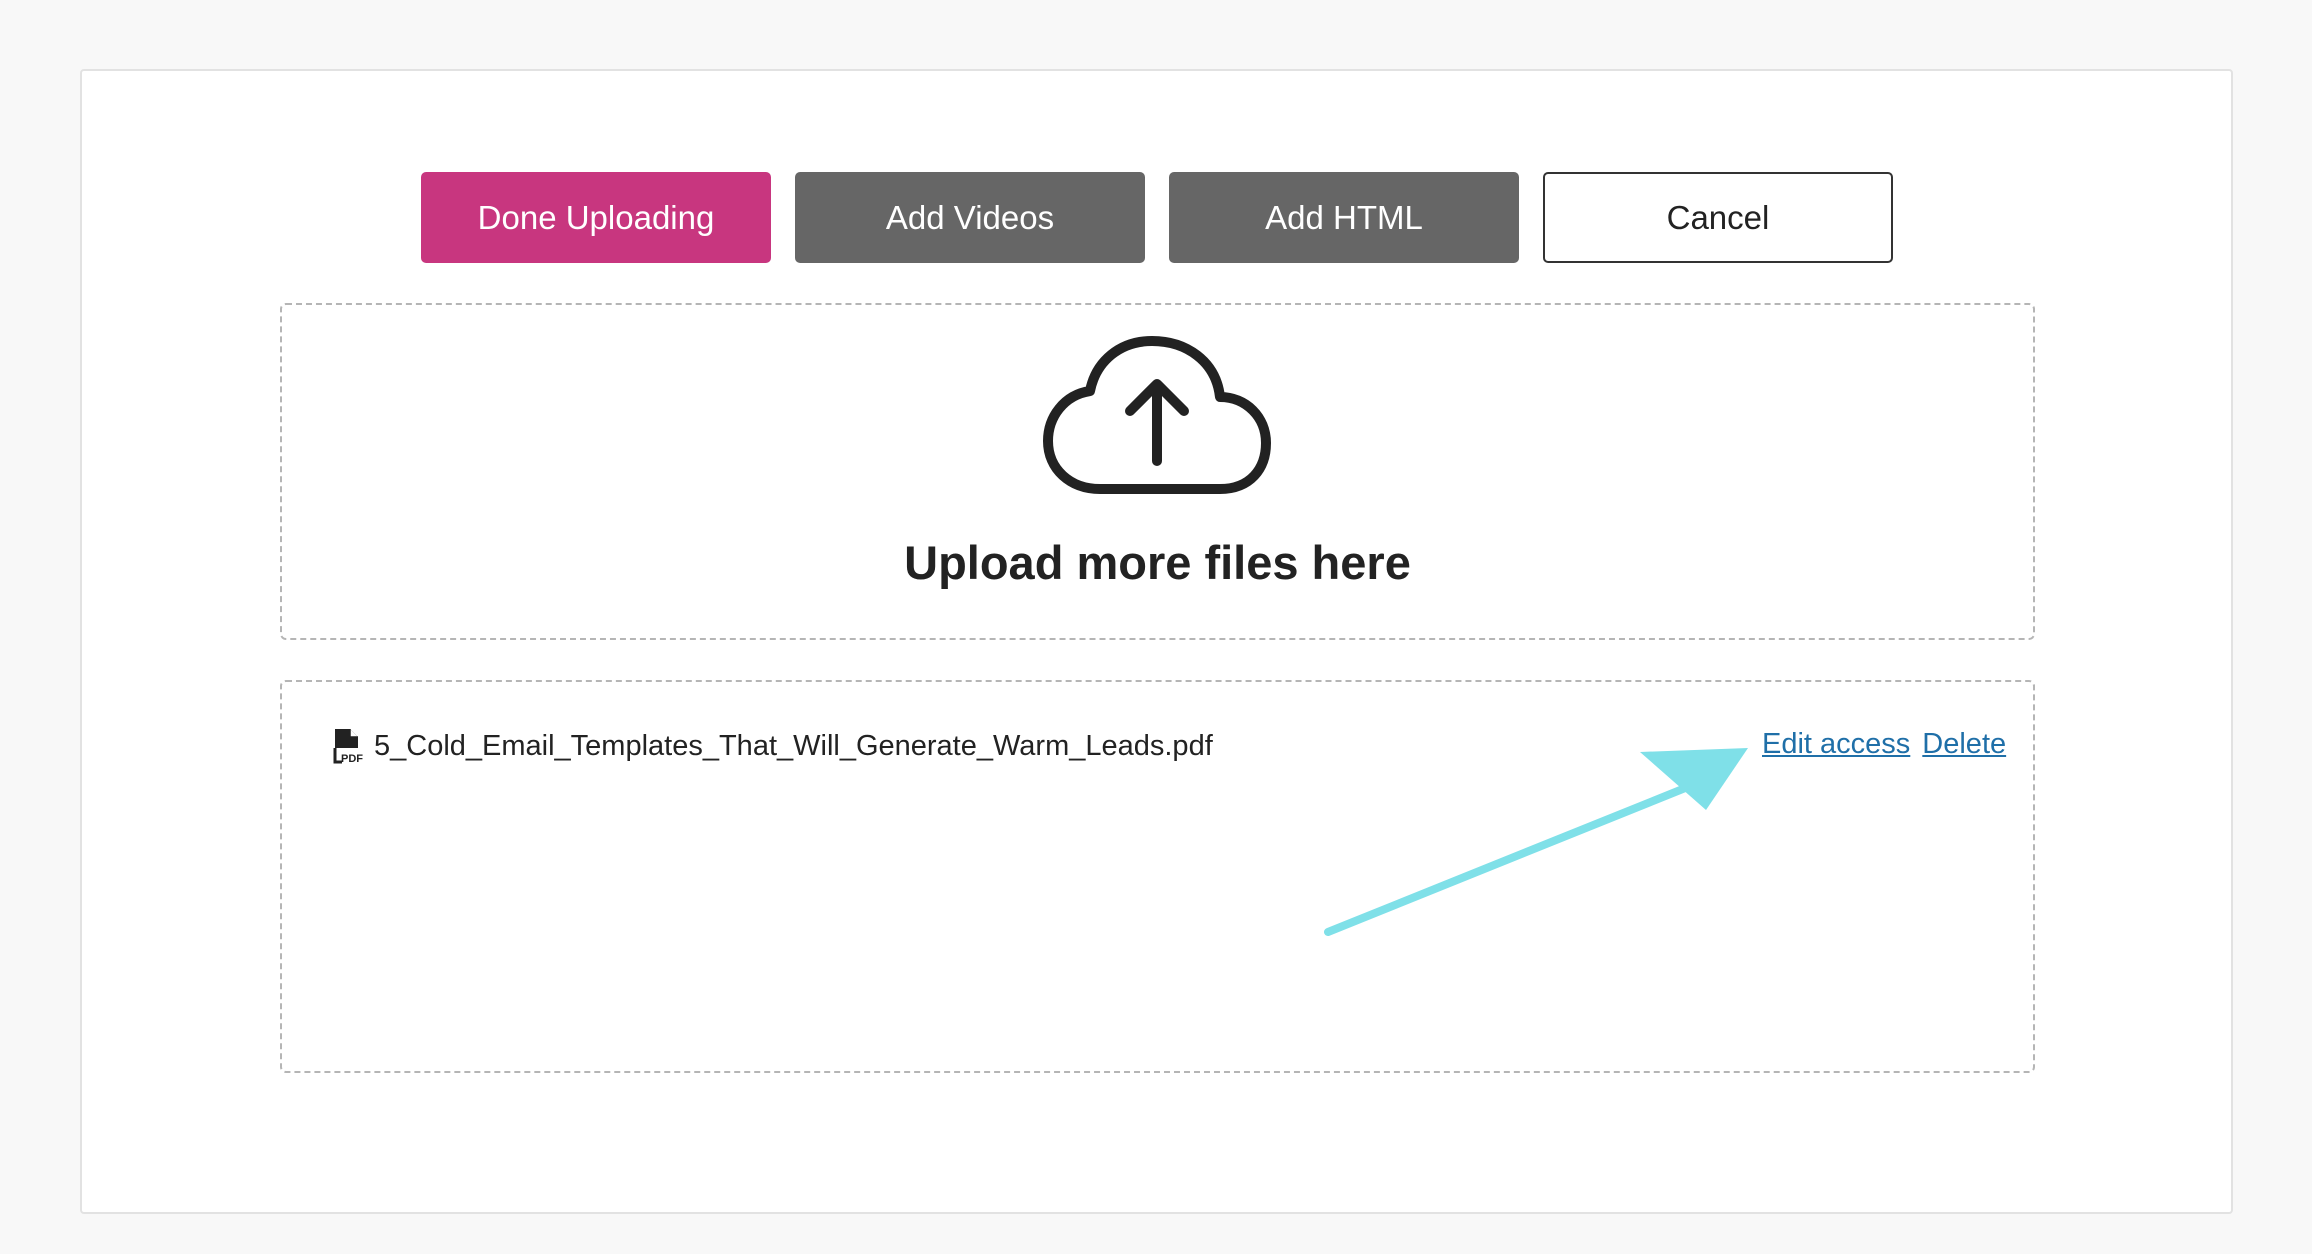 The image size is (2312, 1254). I want to click on delete-link: Delete, so click(1964, 744).